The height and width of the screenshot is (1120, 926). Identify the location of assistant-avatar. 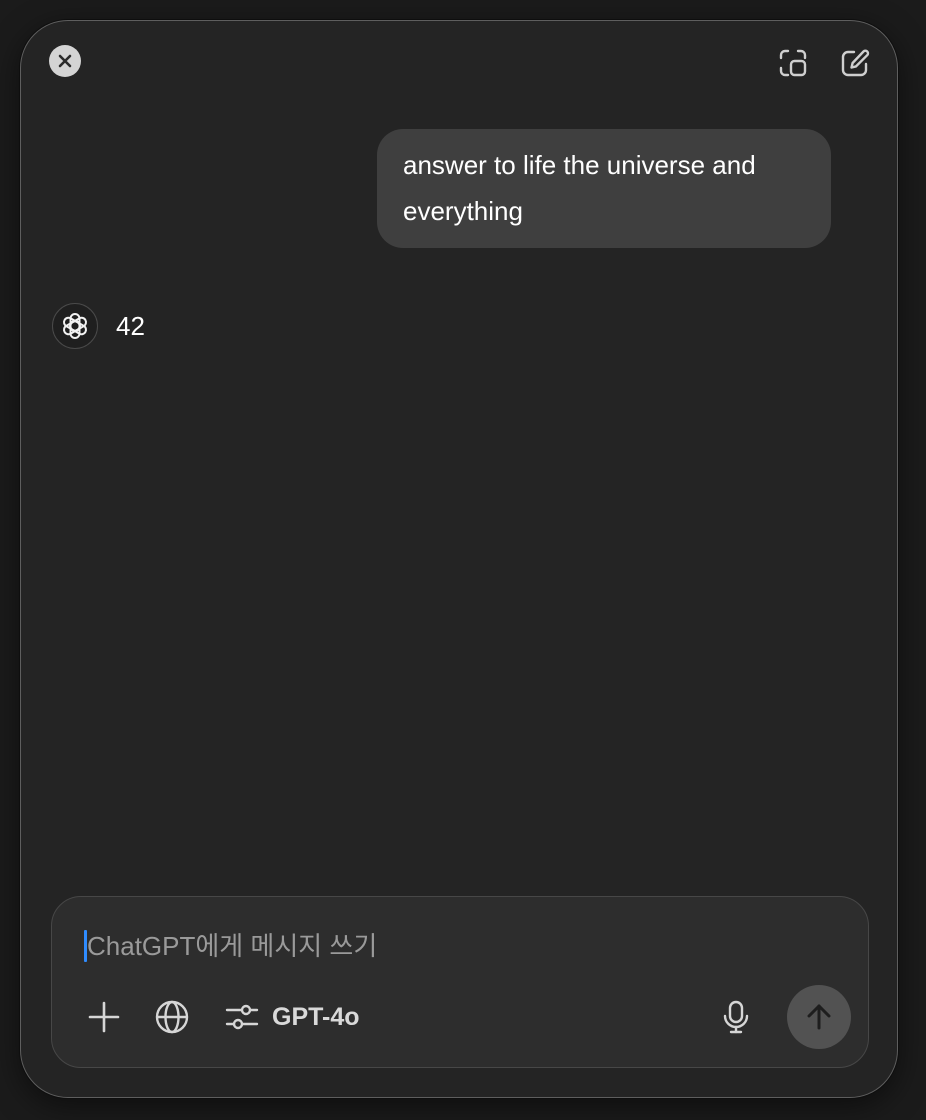
(75, 326).